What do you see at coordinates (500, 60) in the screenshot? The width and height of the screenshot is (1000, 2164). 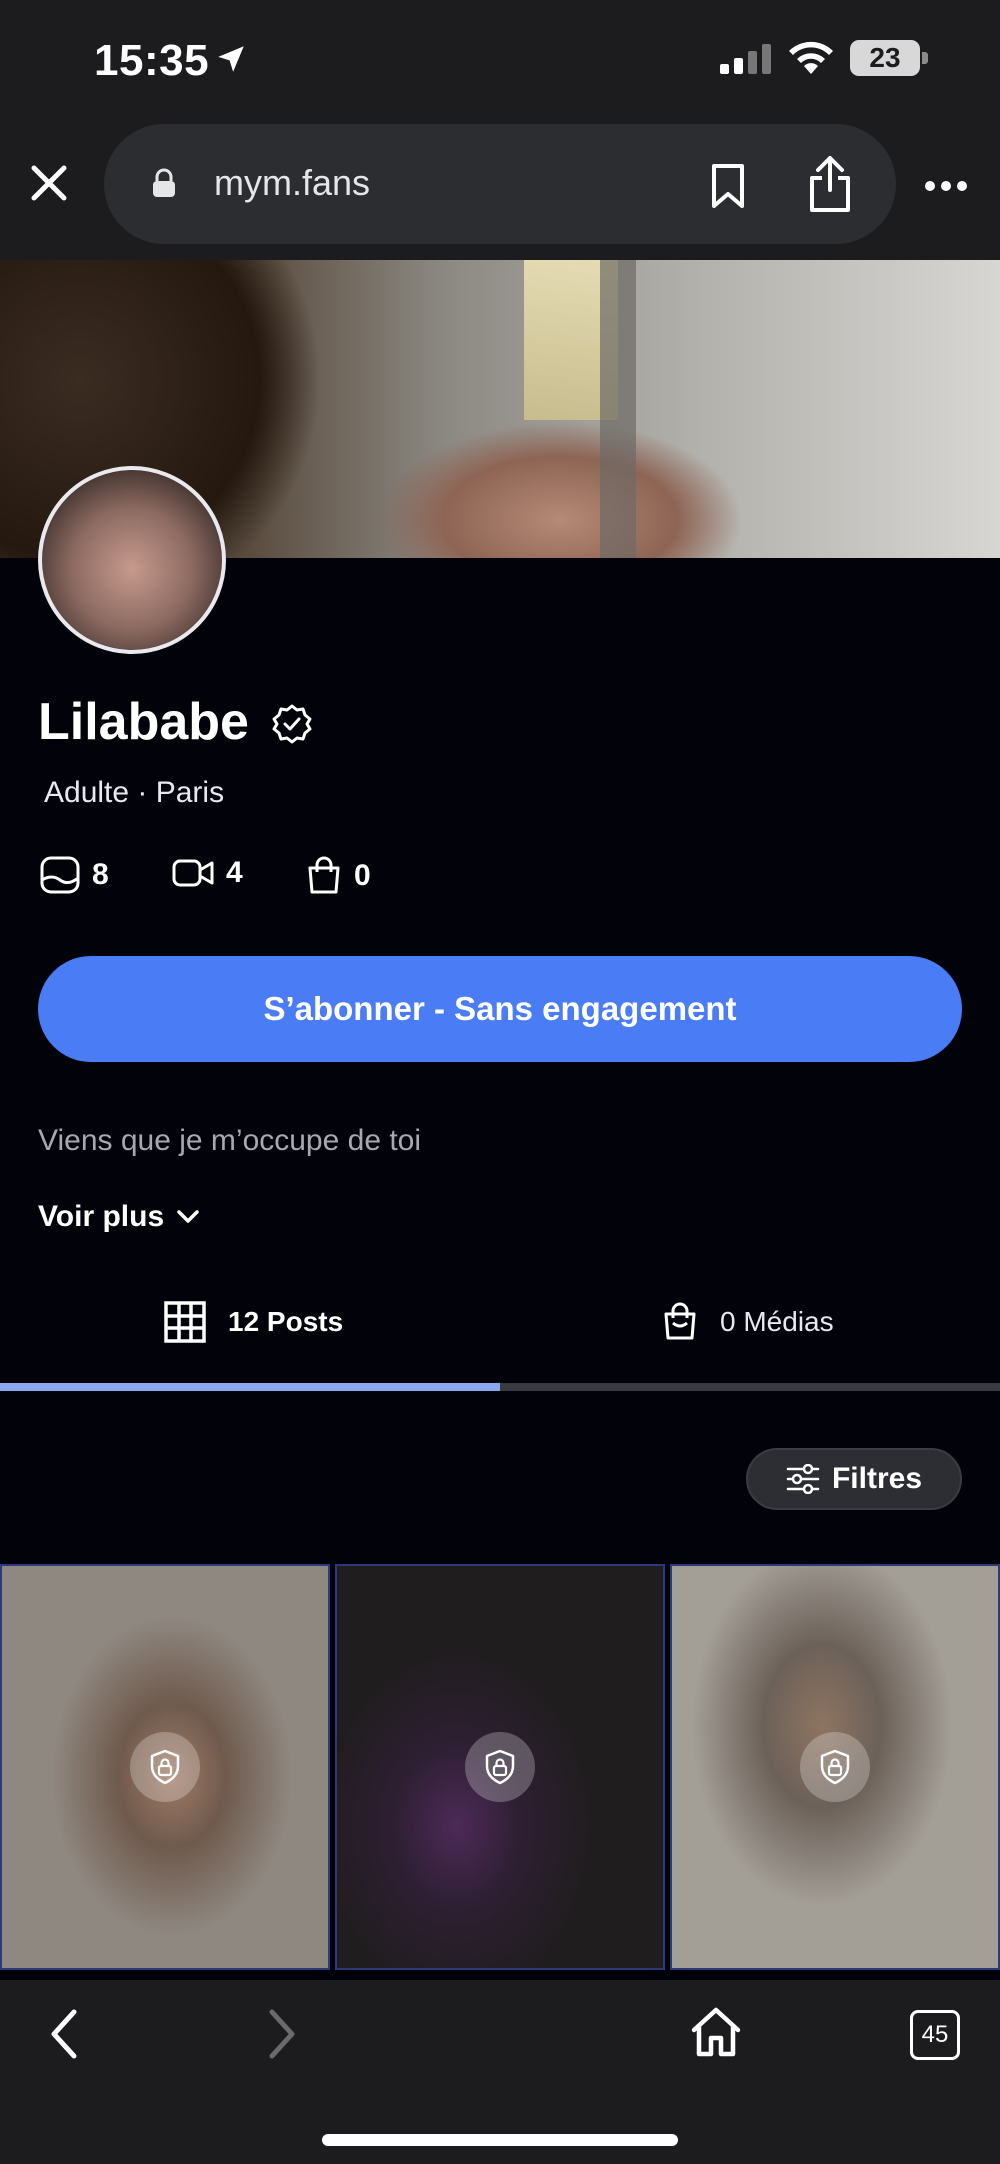 I see `status-bar: 15:35 23` at bounding box center [500, 60].